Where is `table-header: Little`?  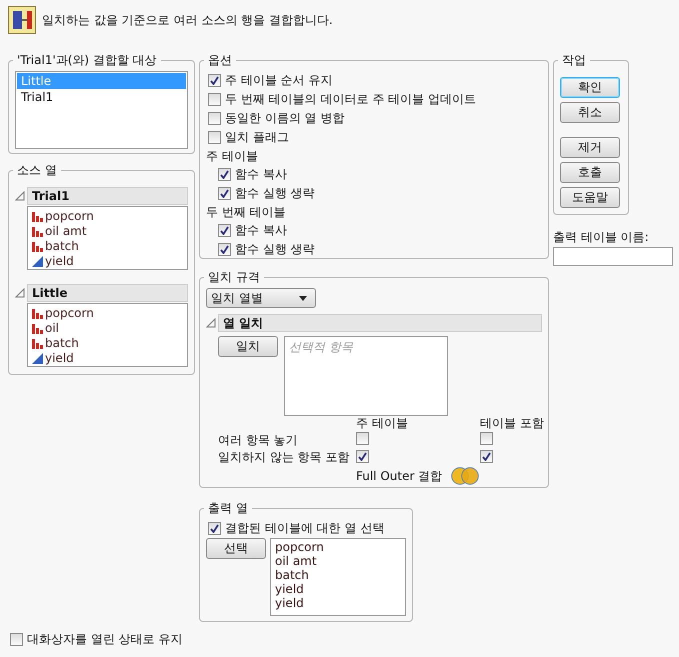
table-header: Little is located at coordinates (107, 293).